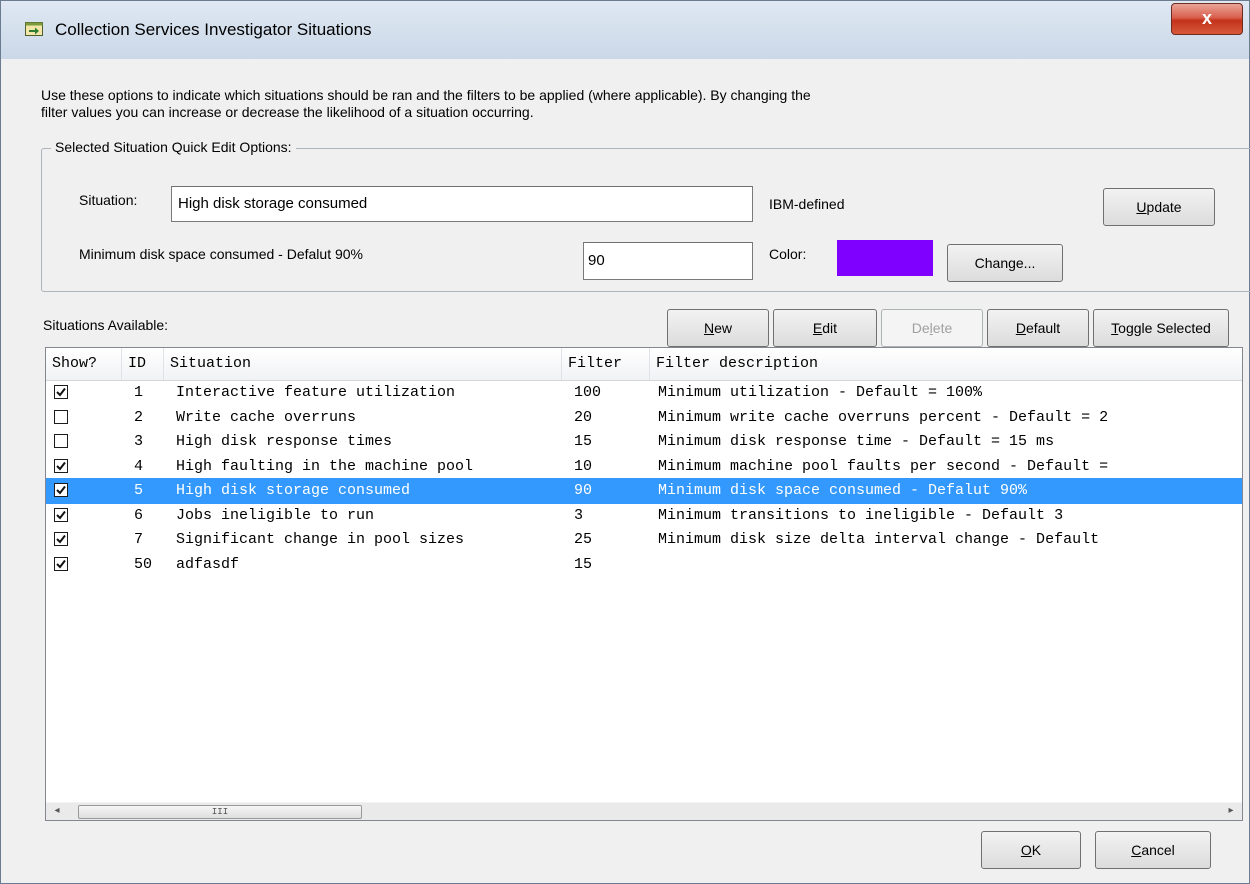 Image resolution: width=1250 pixels, height=884 pixels. I want to click on row-situation-cell: High faulting in the machine pool, so click(325, 466).